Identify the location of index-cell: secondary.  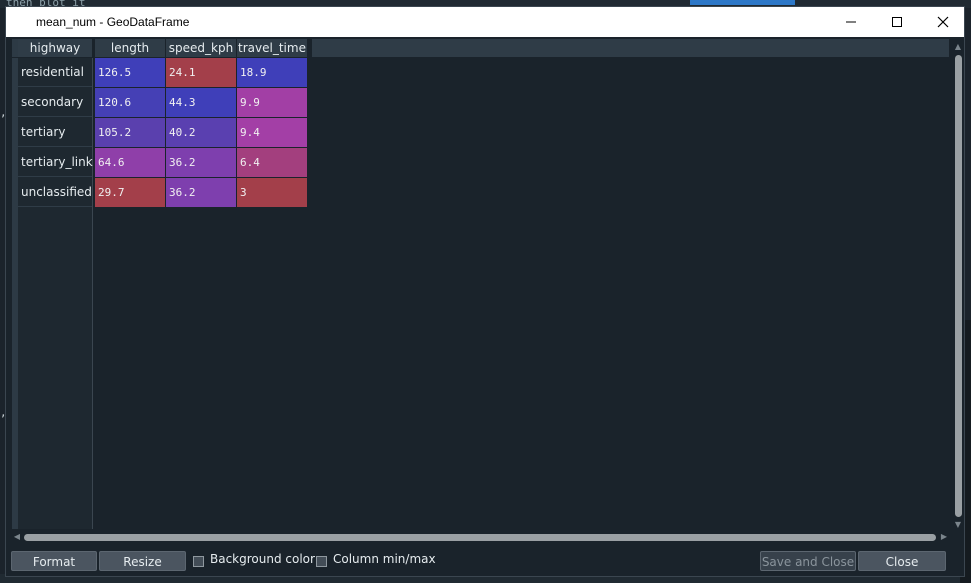
(55, 102).